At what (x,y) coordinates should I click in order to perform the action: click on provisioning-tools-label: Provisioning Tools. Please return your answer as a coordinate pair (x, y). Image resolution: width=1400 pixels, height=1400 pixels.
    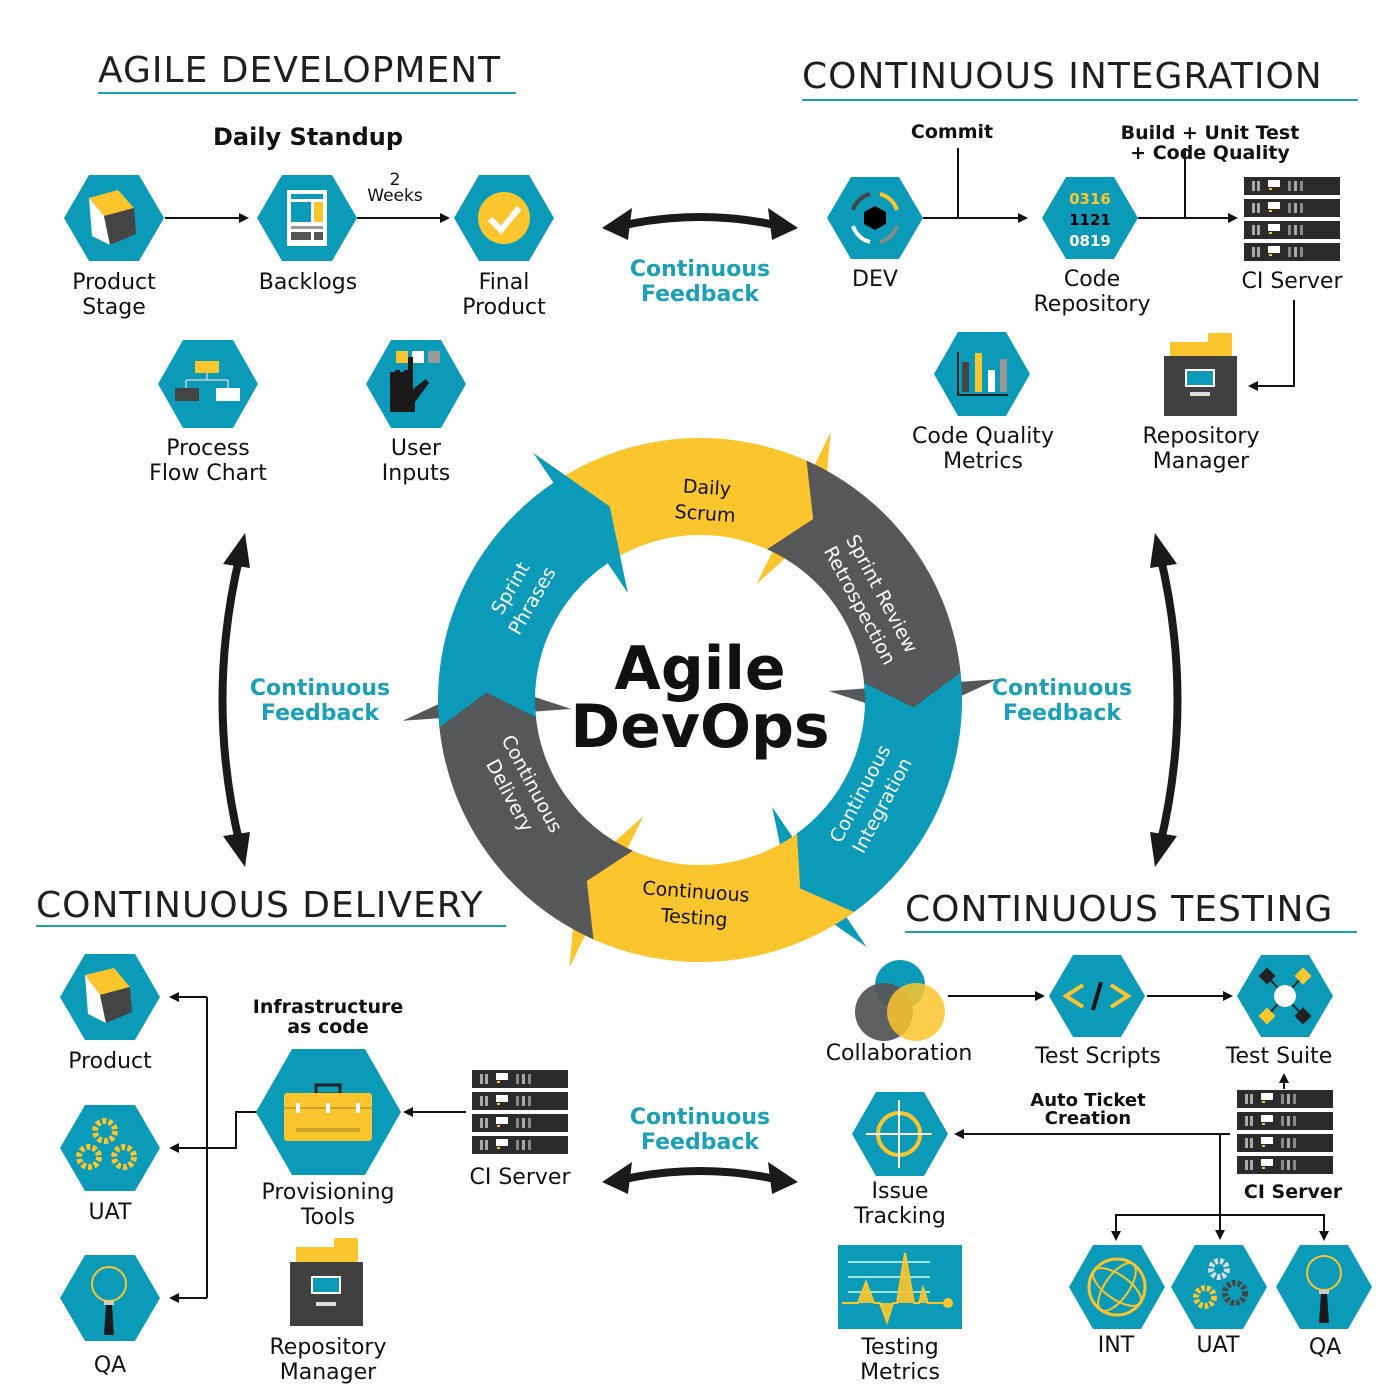
    Looking at the image, I should click on (328, 1205).